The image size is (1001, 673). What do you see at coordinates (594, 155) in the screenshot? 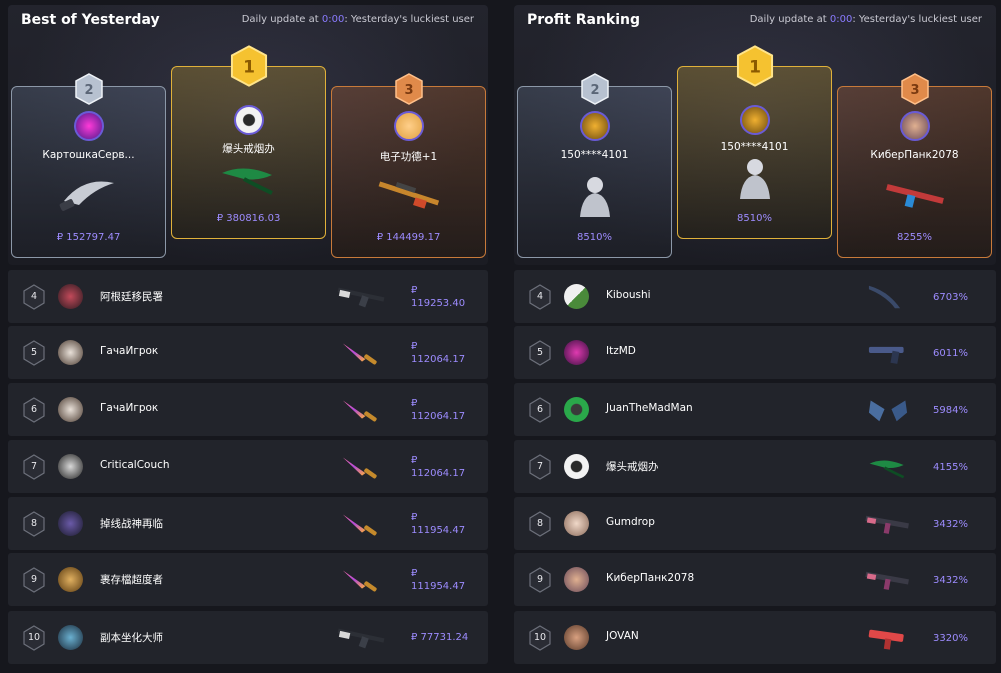
I see `user-name: 150****4101` at bounding box center [594, 155].